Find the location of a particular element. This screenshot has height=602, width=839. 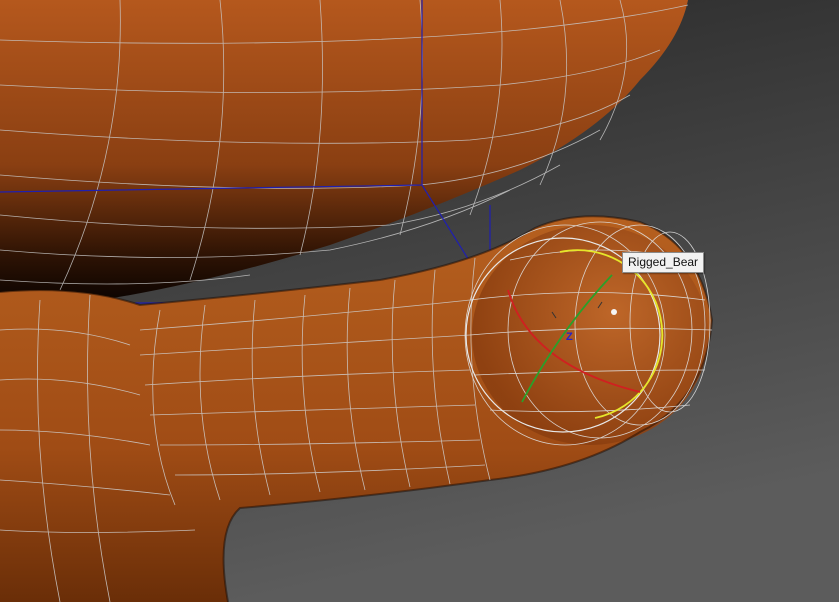

object-name-tooltip: Rigged_Bear is located at coordinates (663, 262).